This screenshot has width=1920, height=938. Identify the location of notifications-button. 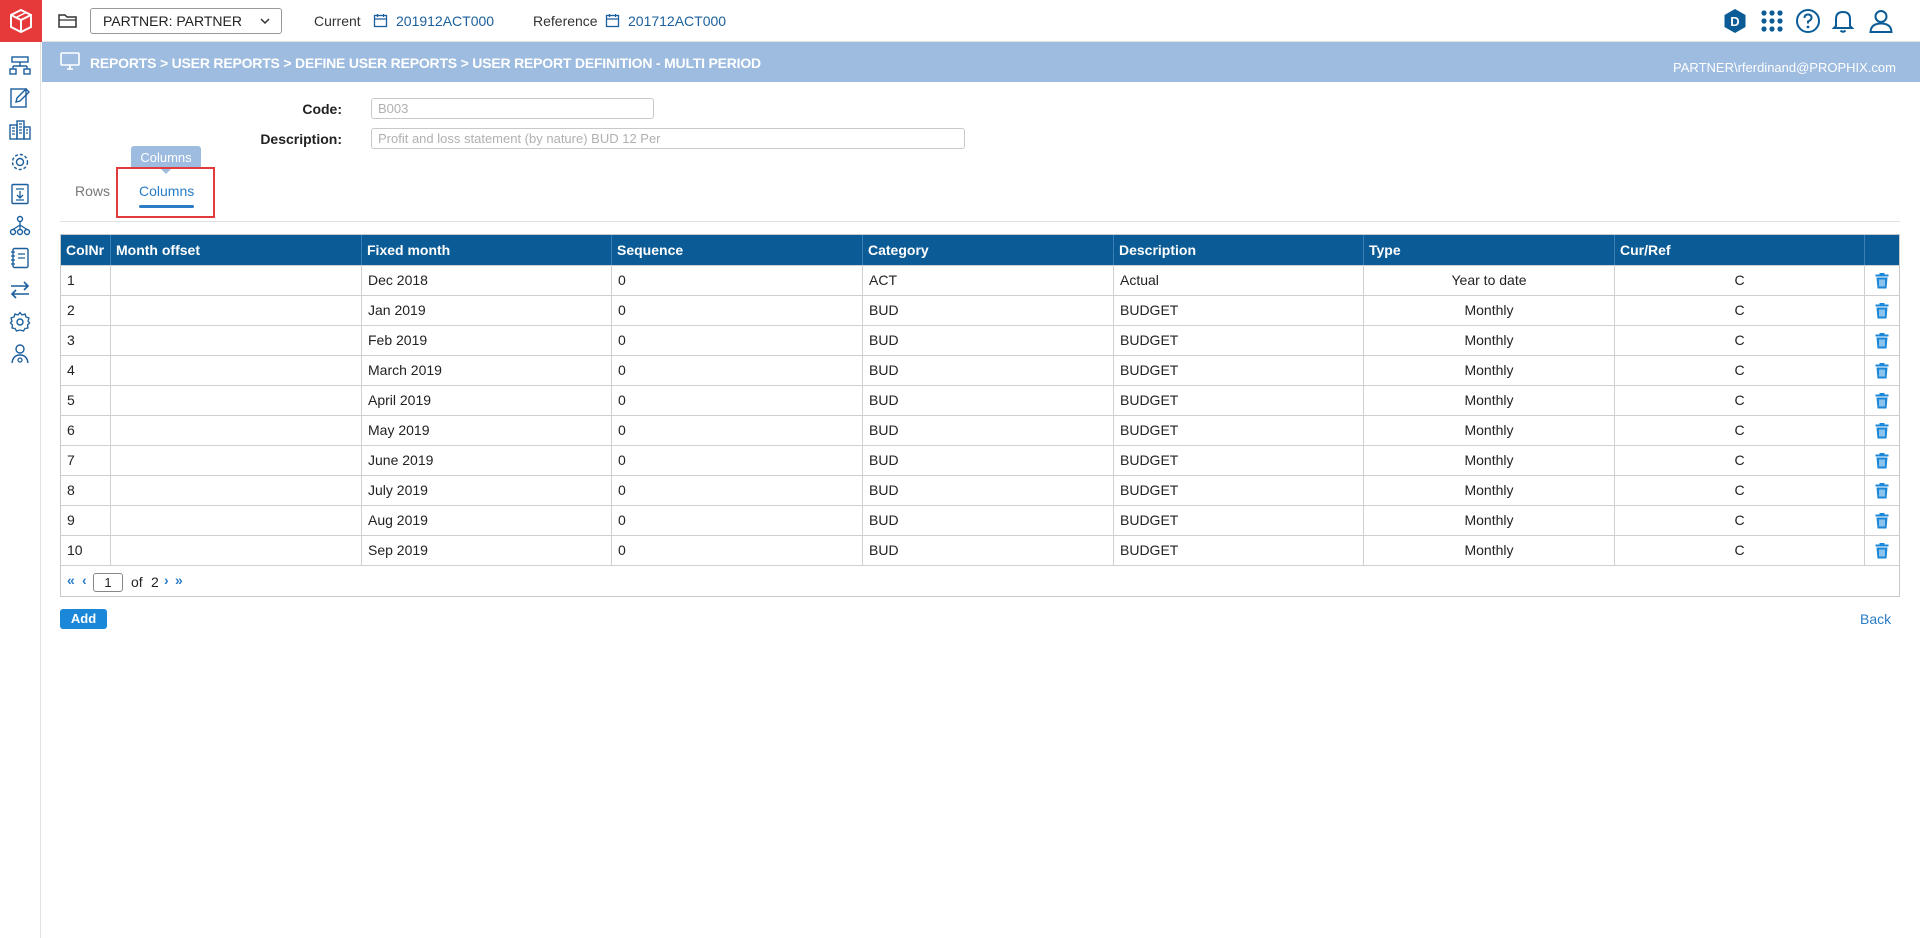
(1843, 21).